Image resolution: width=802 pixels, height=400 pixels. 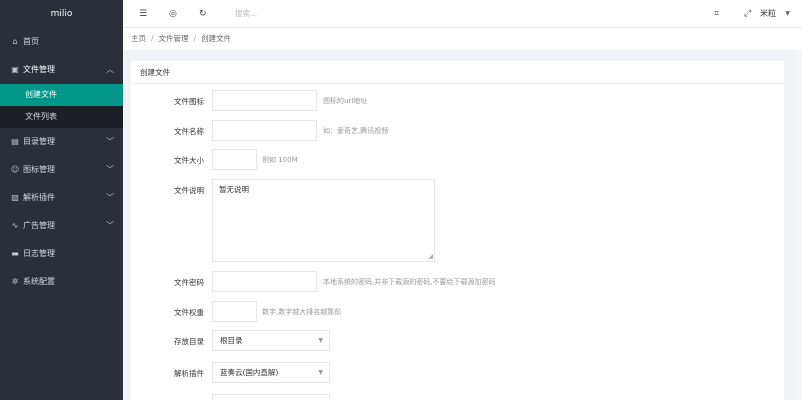 What do you see at coordinates (39, 69) in the screenshot?
I see `sidebar-item-label: 文件管理` at bounding box center [39, 69].